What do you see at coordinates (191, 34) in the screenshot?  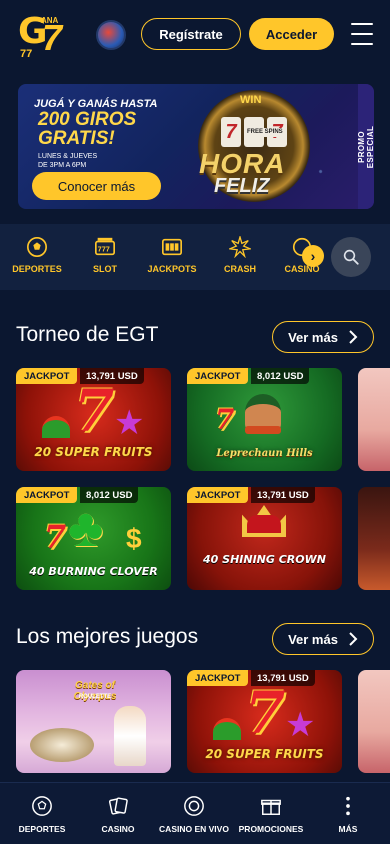 I see `register-button: Regístrate` at bounding box center [191, 34].